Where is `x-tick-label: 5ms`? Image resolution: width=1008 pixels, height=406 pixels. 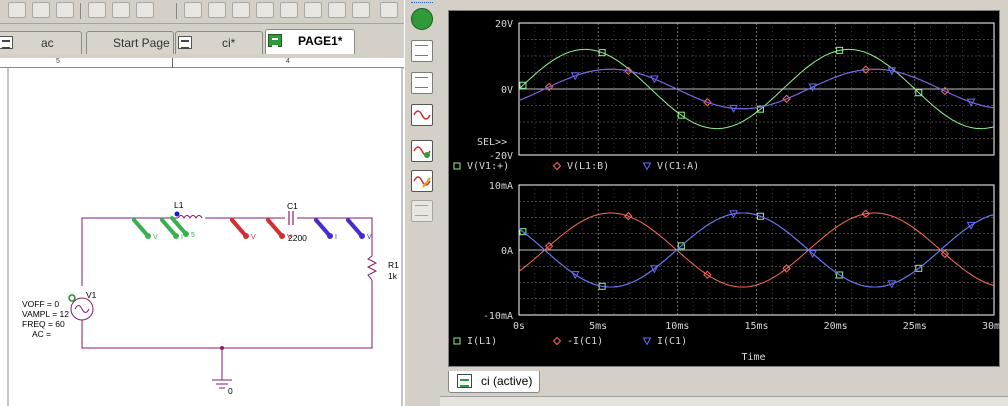 x-tick-label: 5ms is located at coordinates (598, 326).